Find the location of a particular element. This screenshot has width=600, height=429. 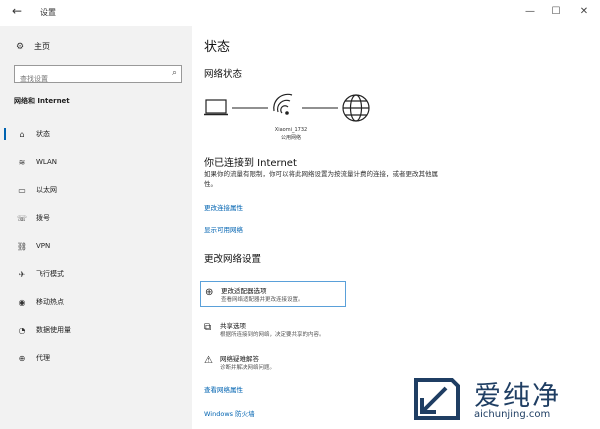

sidebar-item-label: 拨号 is located at coordinates (43, 218).